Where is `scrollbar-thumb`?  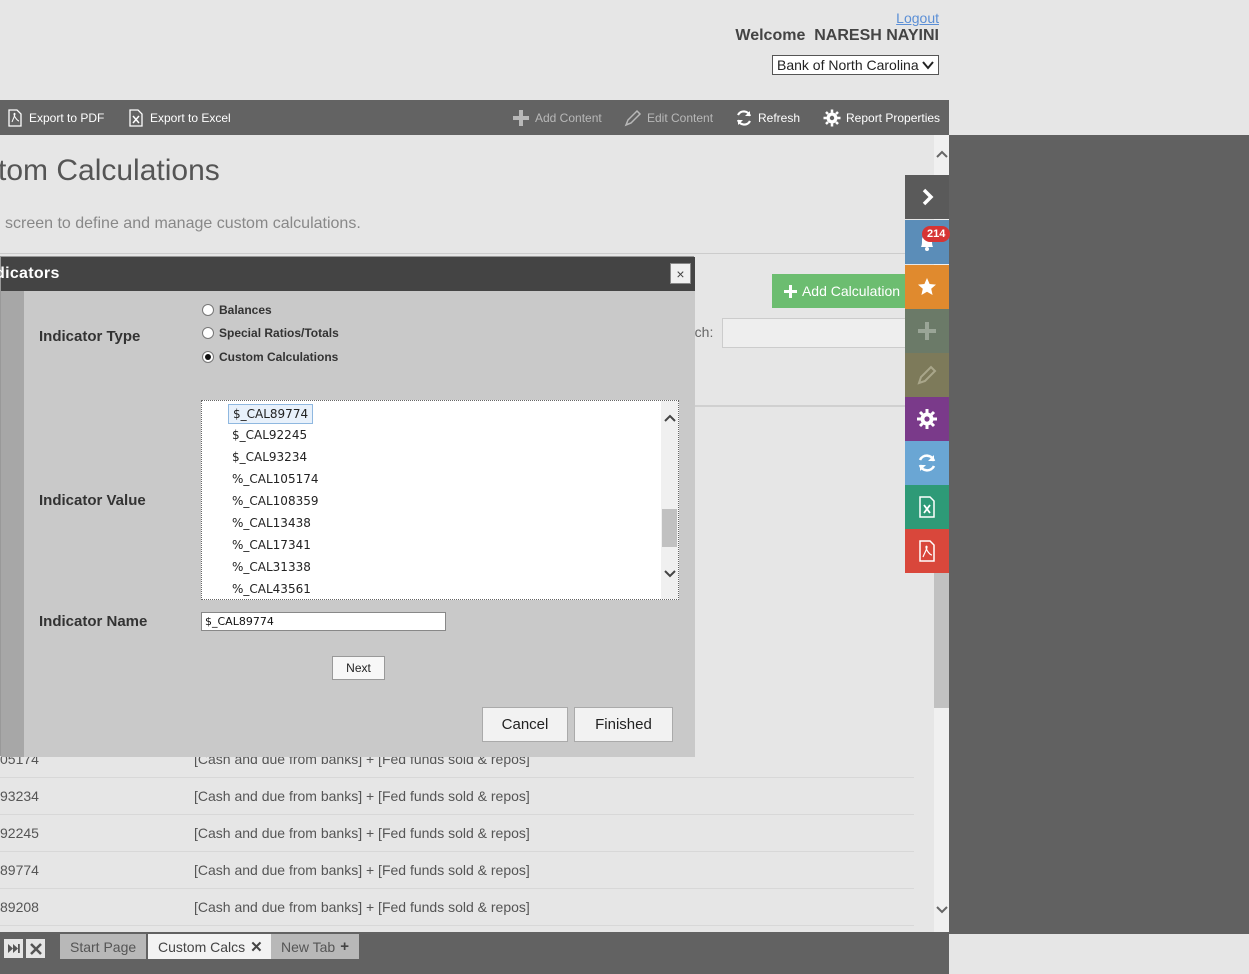 scrollbar-thumb is located at coordinates (941, 640).